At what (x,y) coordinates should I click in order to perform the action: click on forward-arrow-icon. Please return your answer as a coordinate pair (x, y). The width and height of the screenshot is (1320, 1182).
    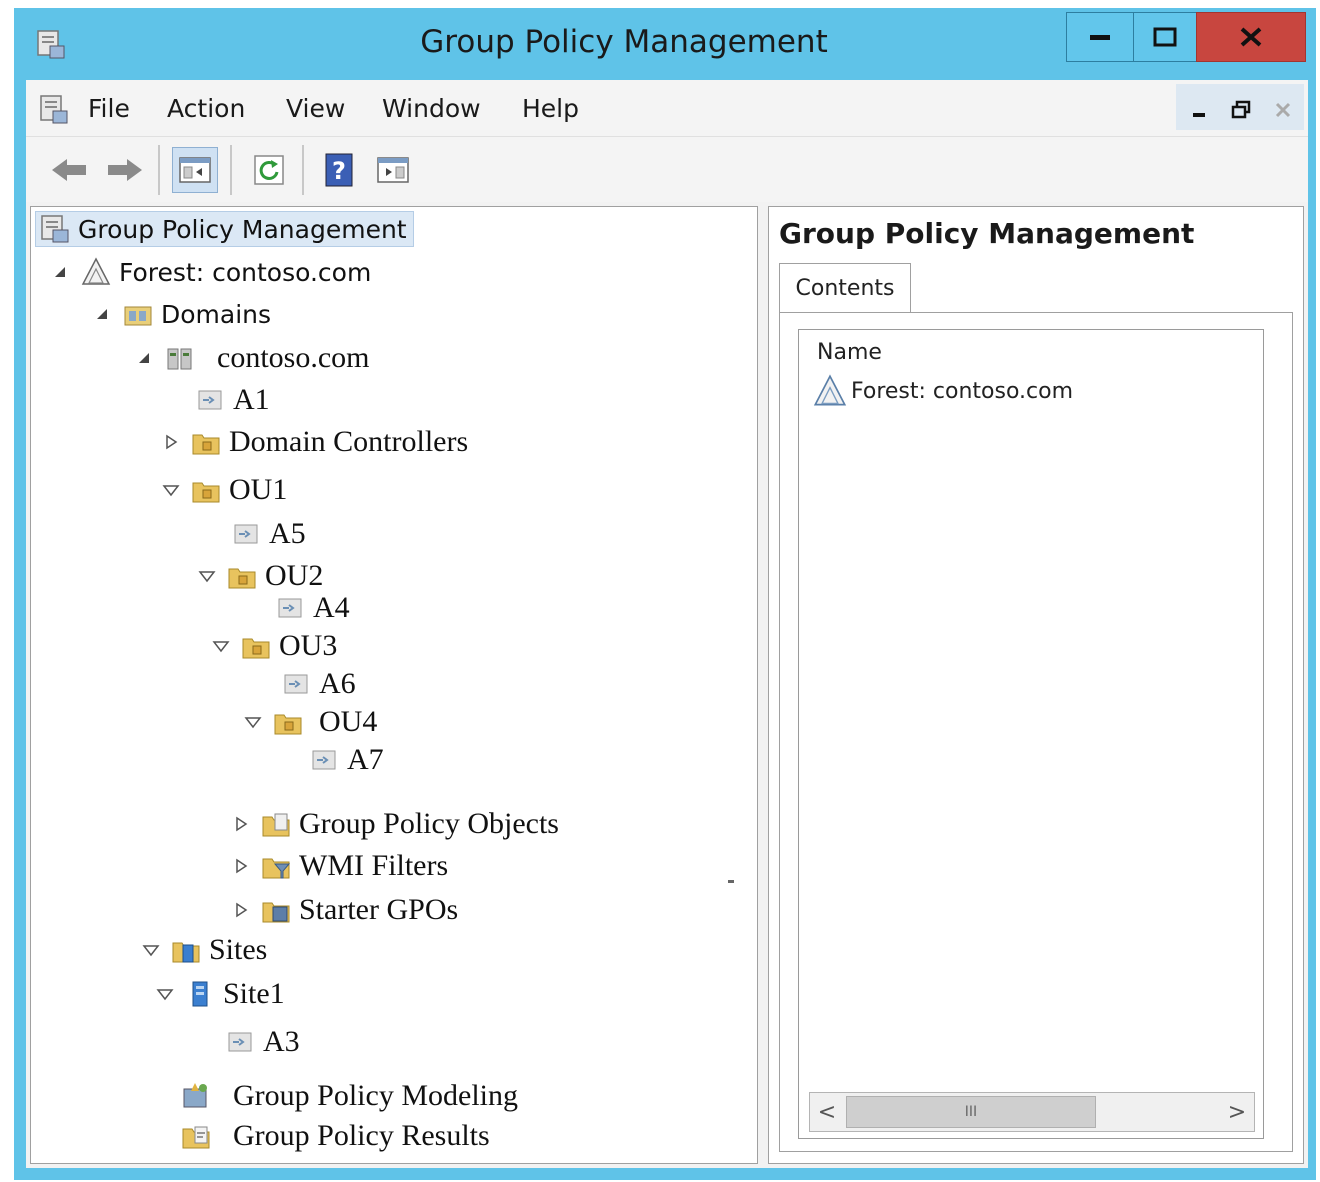
    Looking at the image, I should click on (125, 170).